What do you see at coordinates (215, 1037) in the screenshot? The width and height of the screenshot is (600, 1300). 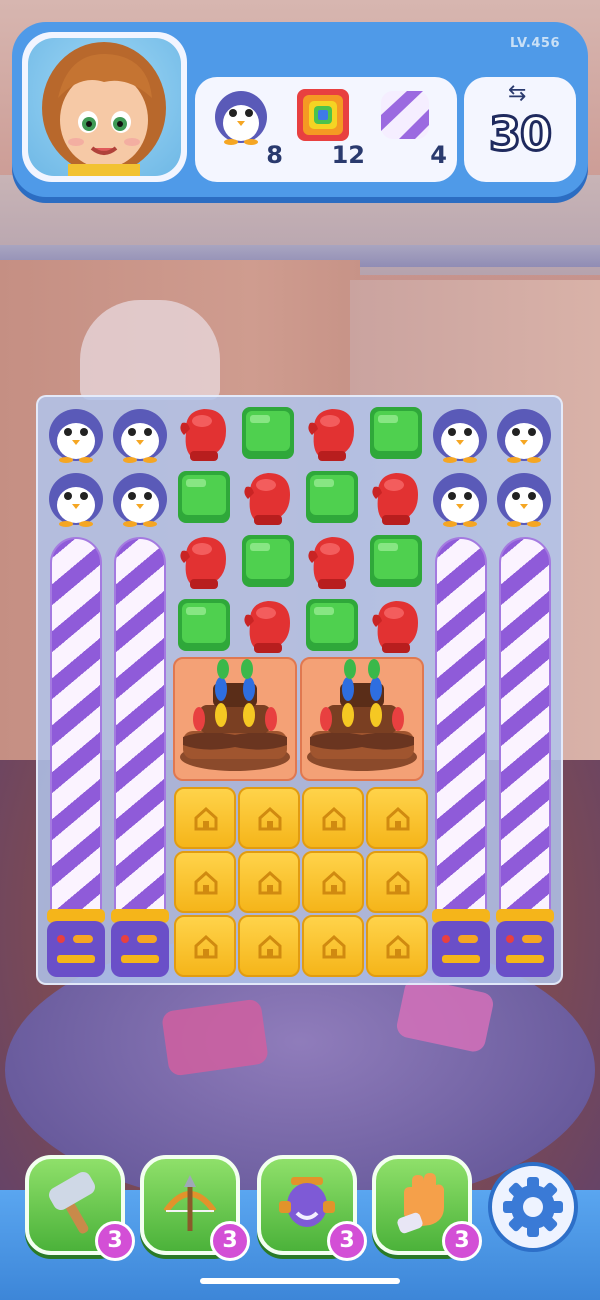 I see `pillow` at bounding box center [215, 1037].